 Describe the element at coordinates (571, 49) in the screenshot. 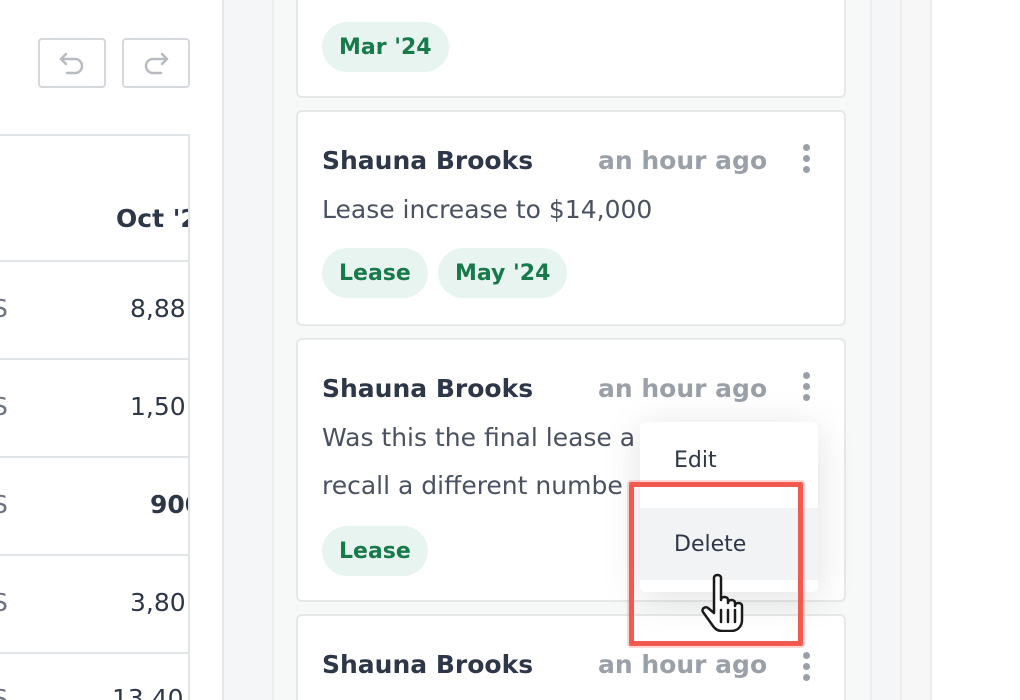

I see `comment-card: Mar '24` at that location.